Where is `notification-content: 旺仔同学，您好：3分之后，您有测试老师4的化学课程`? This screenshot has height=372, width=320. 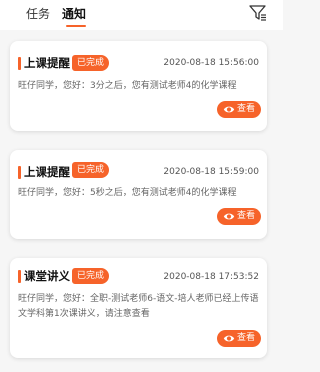
notification-content: 旺仔同学，您好：3分之后，您有测试老师4的化学课程 is located at coordinates (127, 86).